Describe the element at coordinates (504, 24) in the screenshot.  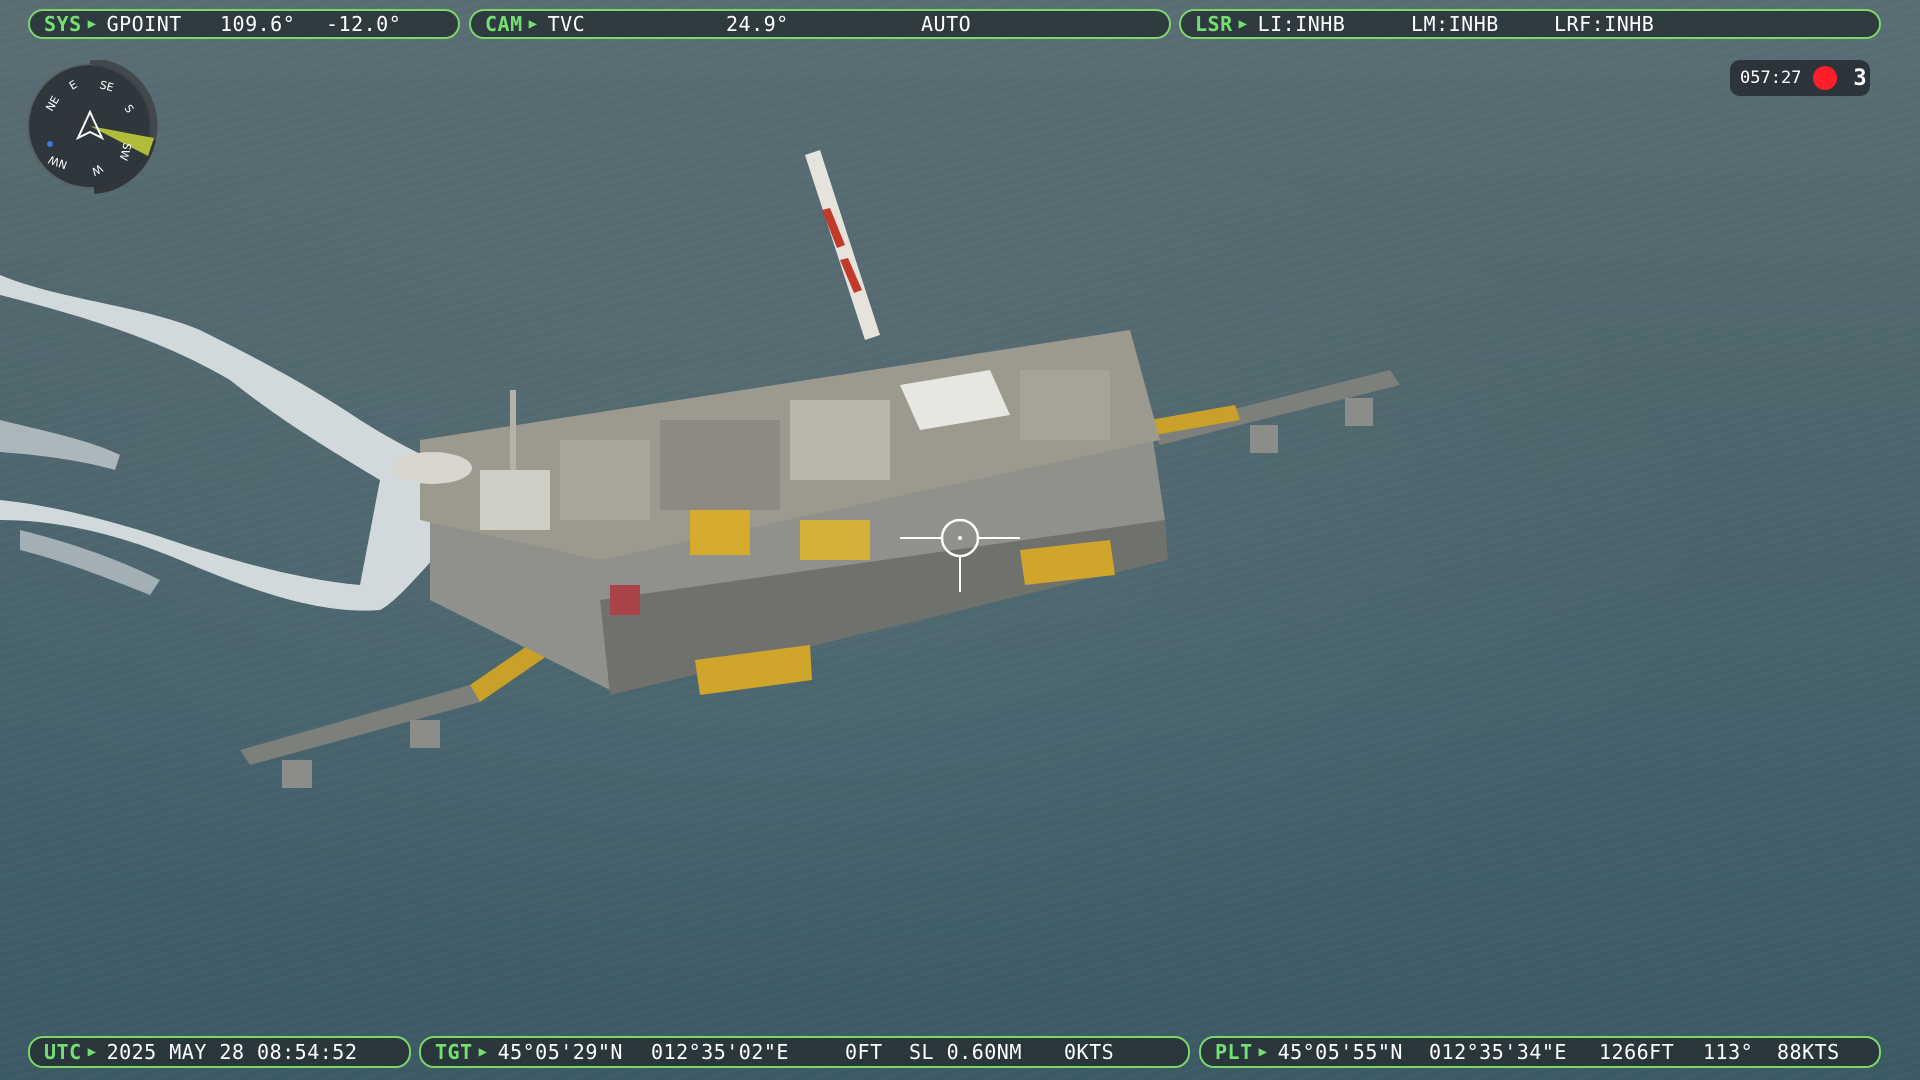
I see `cam-tag: CAM` at that location.